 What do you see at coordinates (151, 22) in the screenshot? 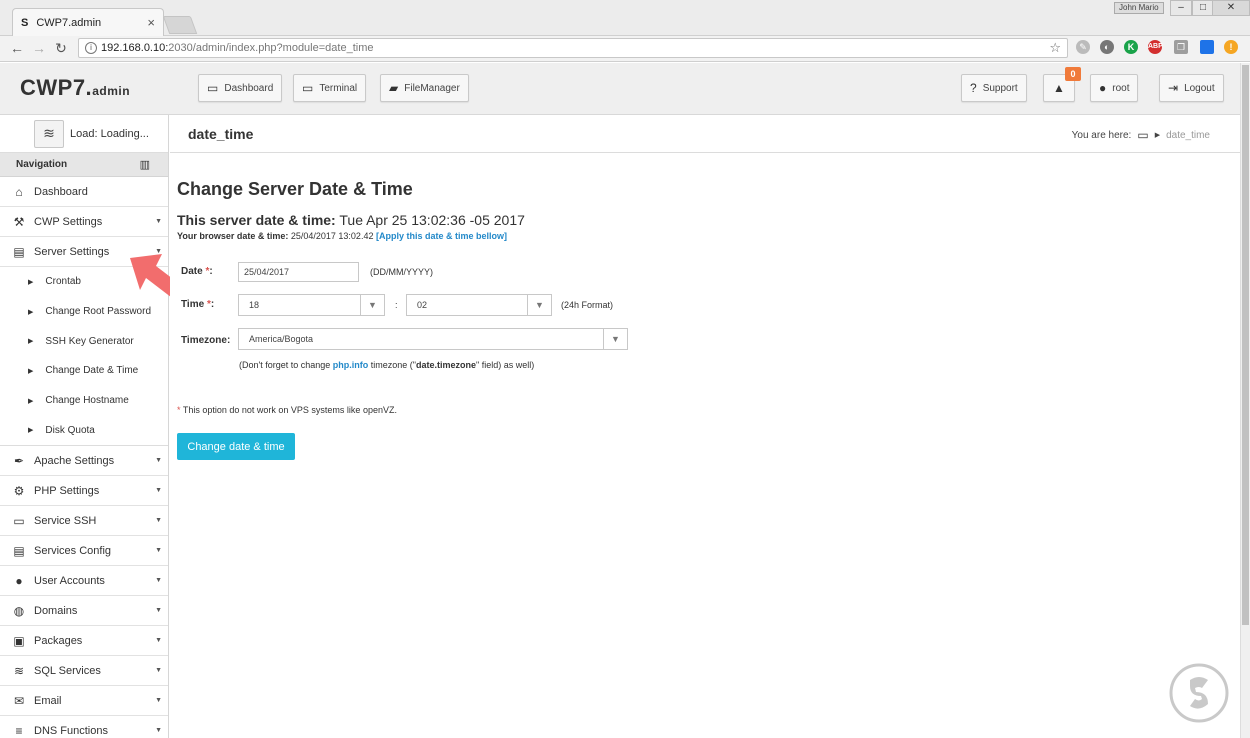
I see `tab-close-icon: ×` at bounding box center [151, 22].